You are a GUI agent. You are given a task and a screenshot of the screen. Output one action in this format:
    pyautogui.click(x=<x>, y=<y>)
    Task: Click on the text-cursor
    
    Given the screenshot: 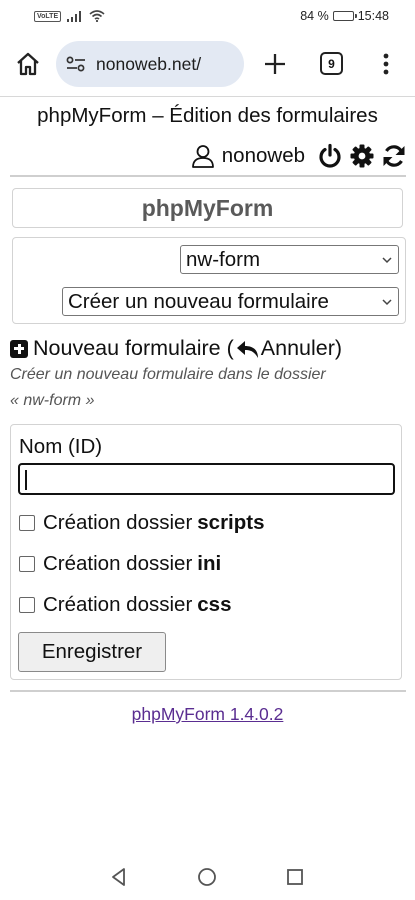 What is the action you would take?
    pyautogui.click(x=26, y=480)
    